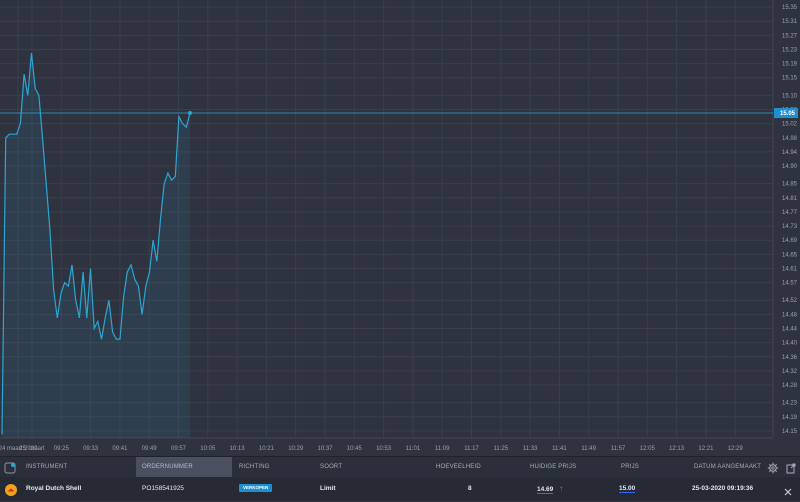  I want to click on y-tick-label: 15.15, so click(790, 79).